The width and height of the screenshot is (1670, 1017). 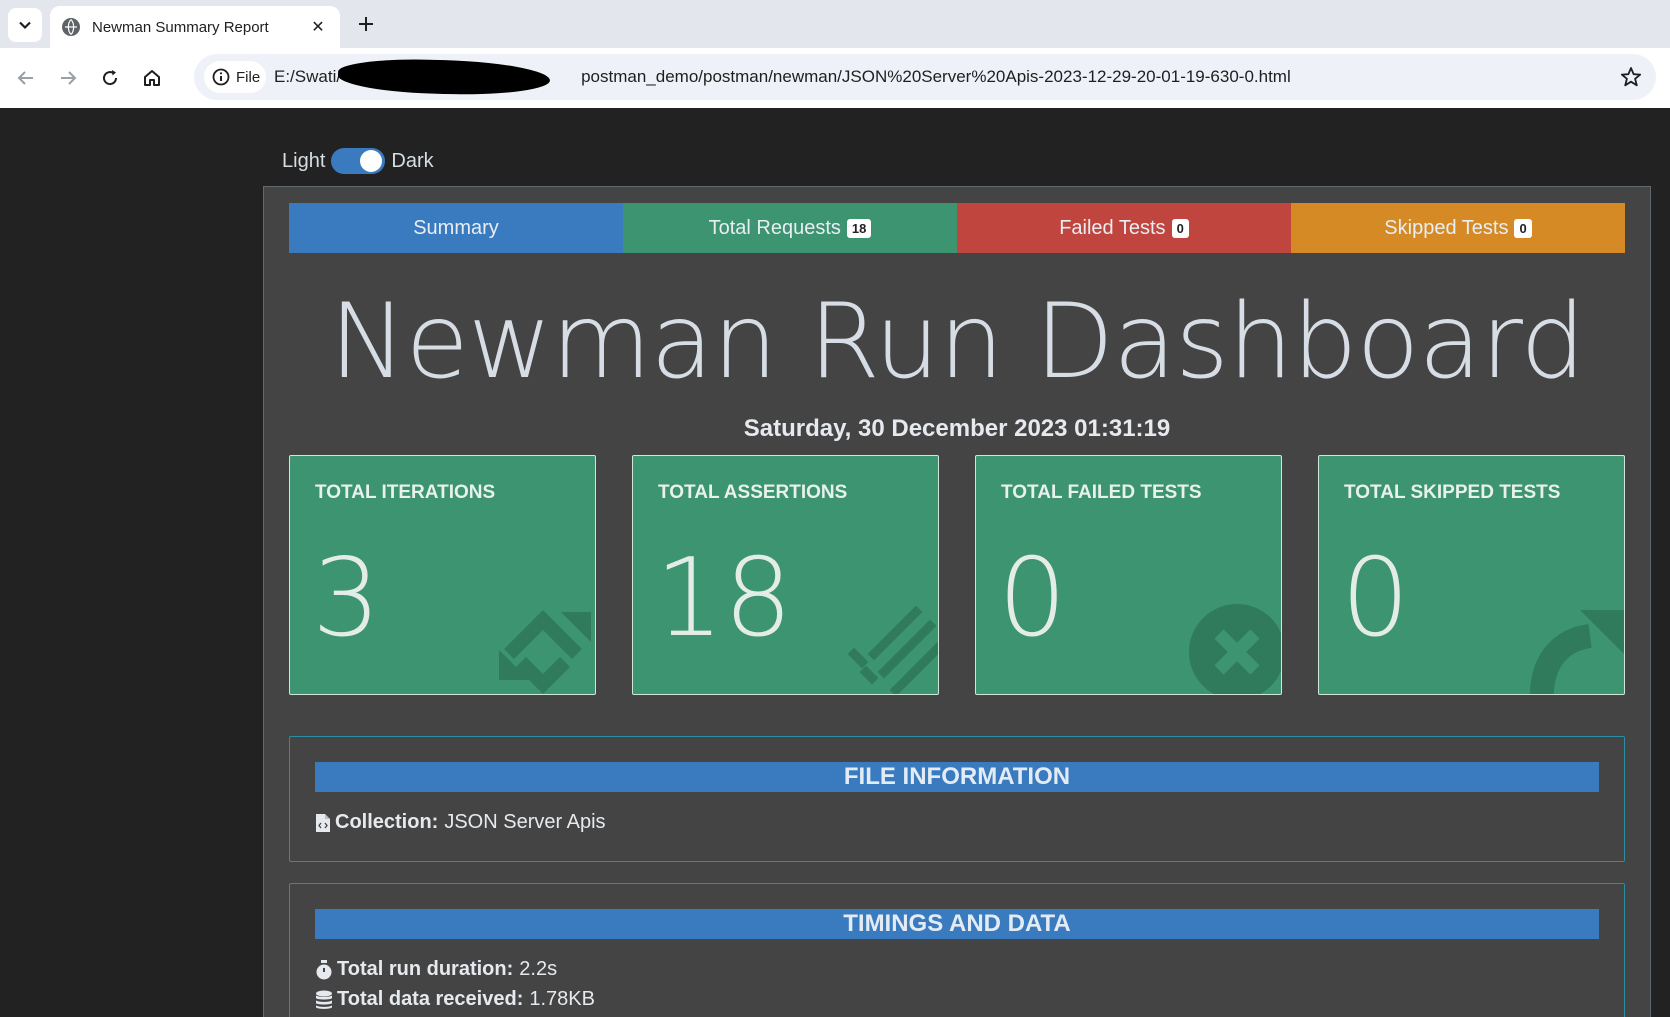 I want to click on stat-label: TOTAL ASSERTIONS, so click(x=753, y=492).